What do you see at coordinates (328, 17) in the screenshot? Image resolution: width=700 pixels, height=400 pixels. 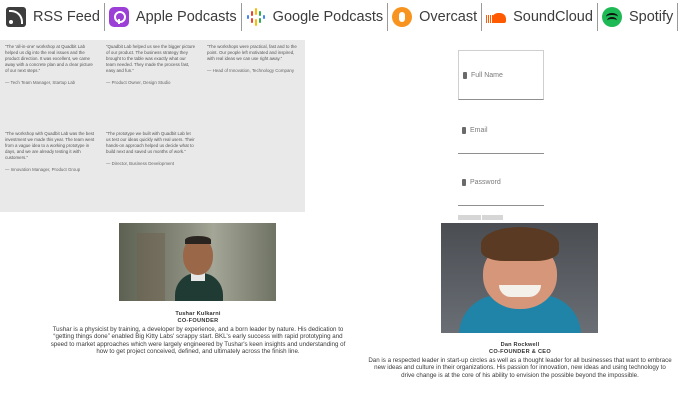 I see `google-podcasts-label: Google Podcasts` at bounding box center [328, 17].